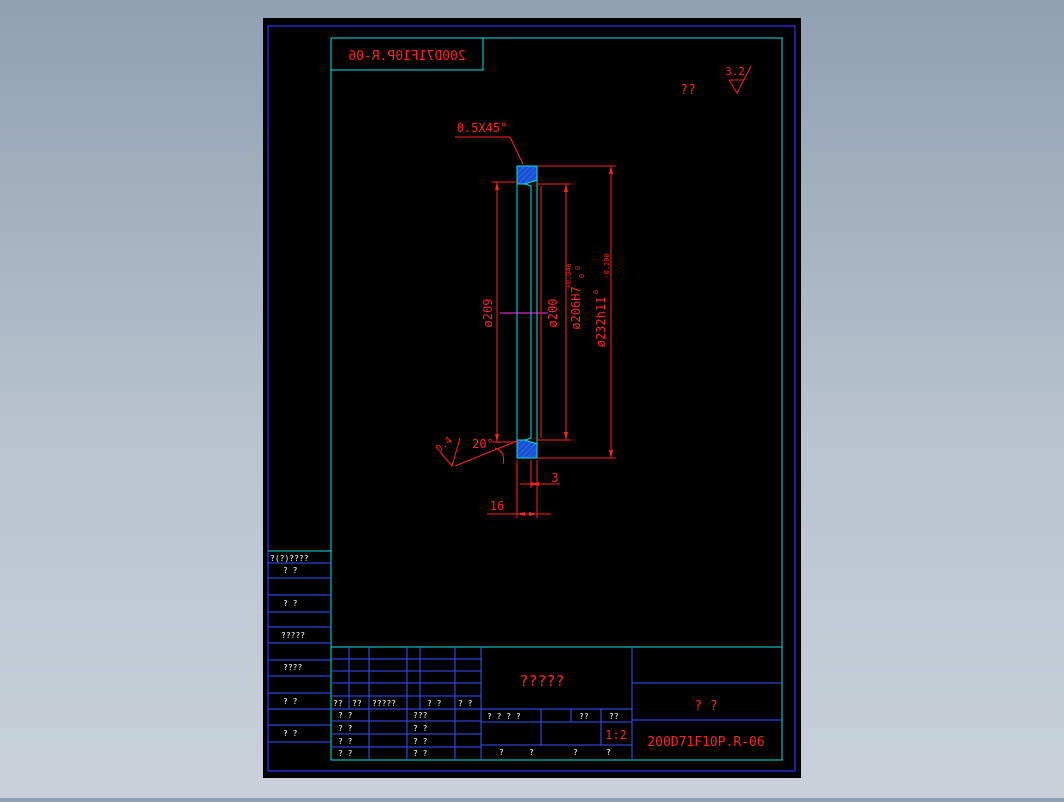 This screenshot has width=1064, height=802. I want to click on material-name: ? ?, so click(705, 706).